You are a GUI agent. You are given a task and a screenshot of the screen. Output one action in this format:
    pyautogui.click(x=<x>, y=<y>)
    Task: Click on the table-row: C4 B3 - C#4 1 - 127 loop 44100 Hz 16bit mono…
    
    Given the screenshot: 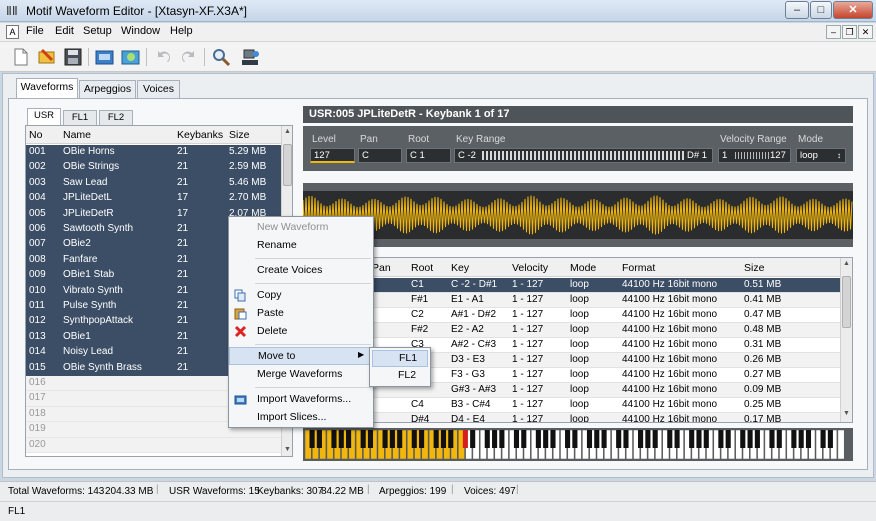 What is the action you would take?
    pyautogui.click(x=572, y=405)
    